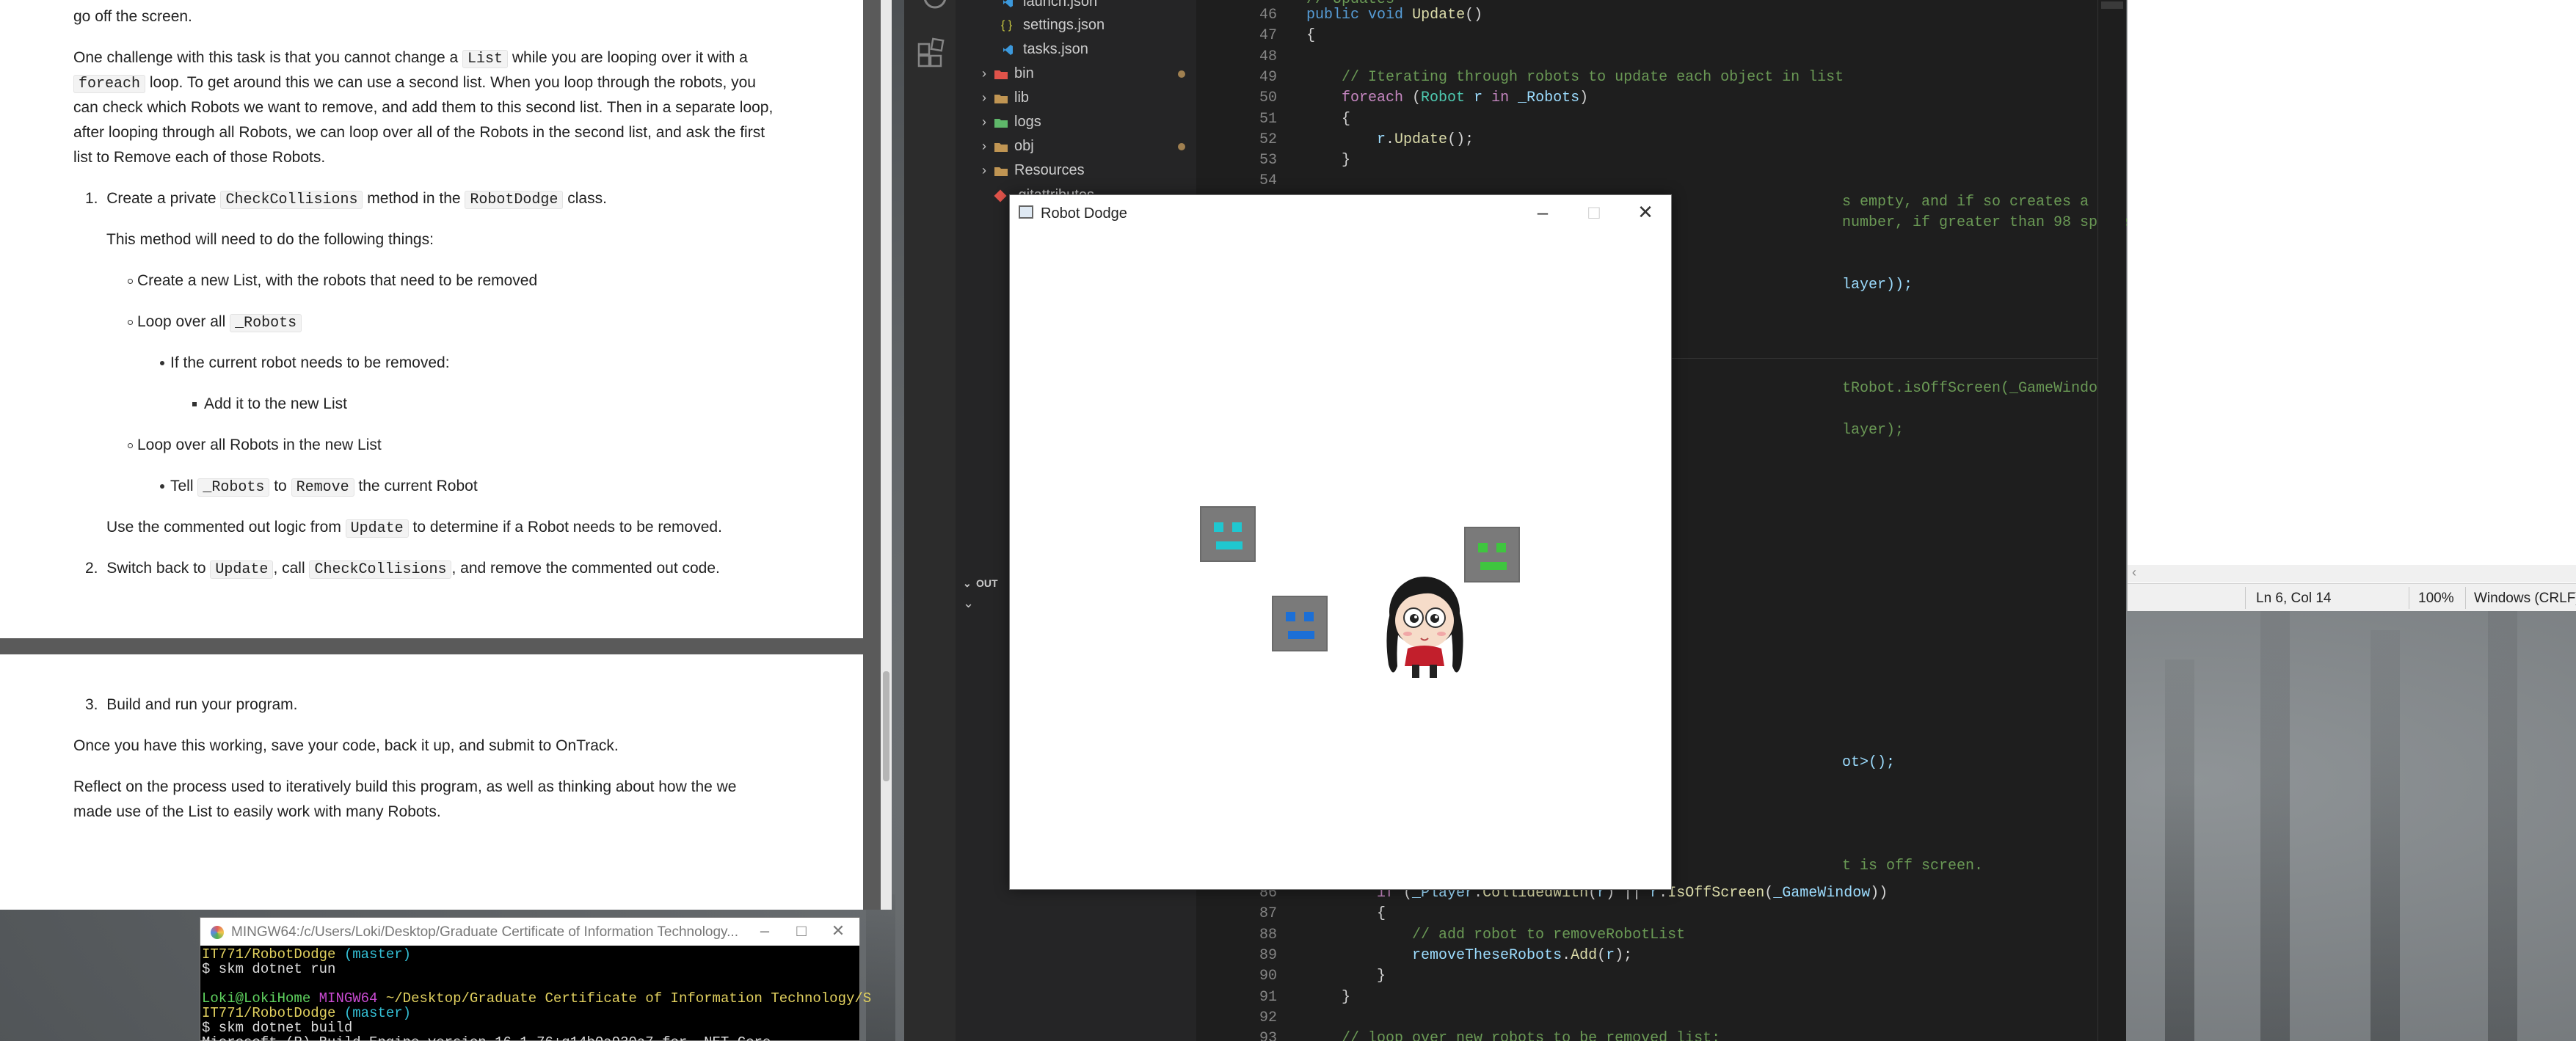 This screenshot has height=1041, width=2576. I want to click on sub-list-item: Loop over all Robots in the new List, so click(255, 445).